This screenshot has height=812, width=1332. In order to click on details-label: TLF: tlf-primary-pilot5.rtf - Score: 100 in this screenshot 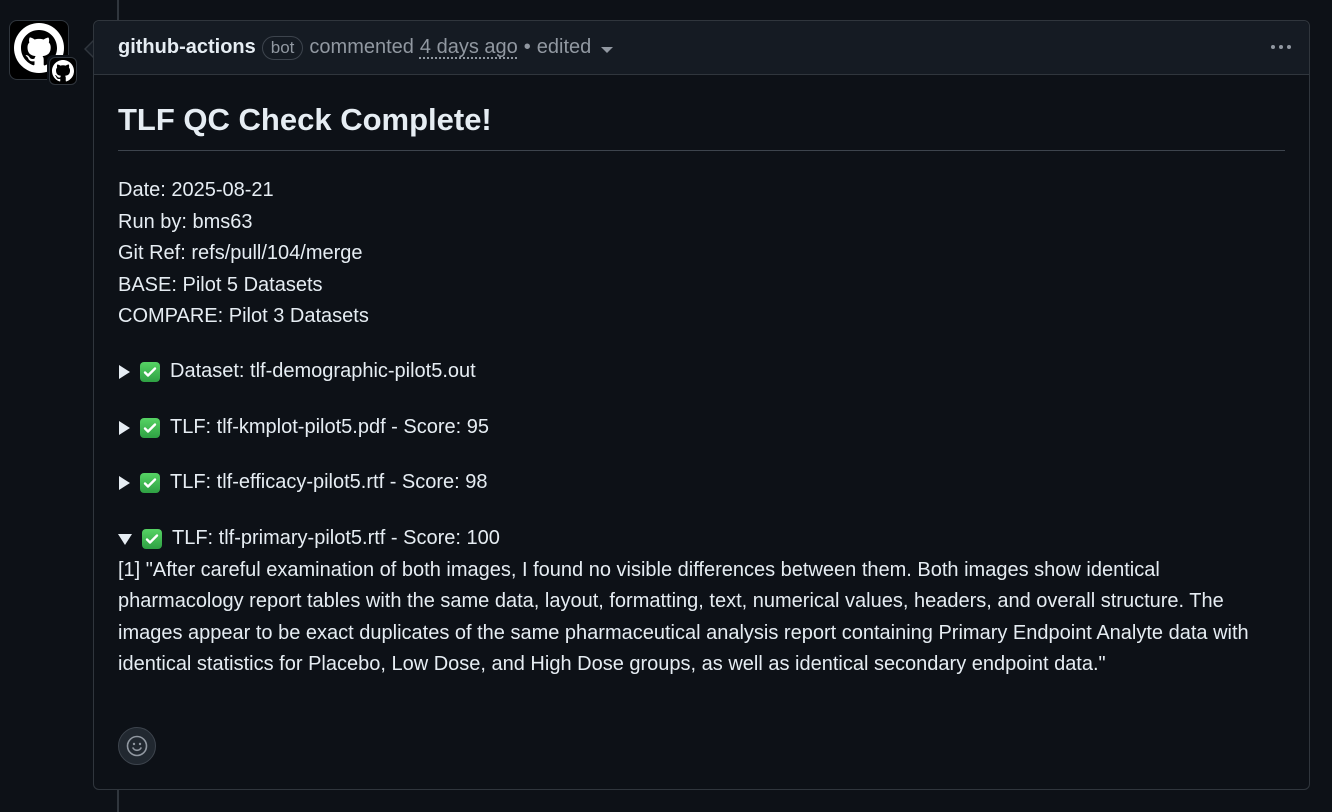, I will do `click(336, 538)`.